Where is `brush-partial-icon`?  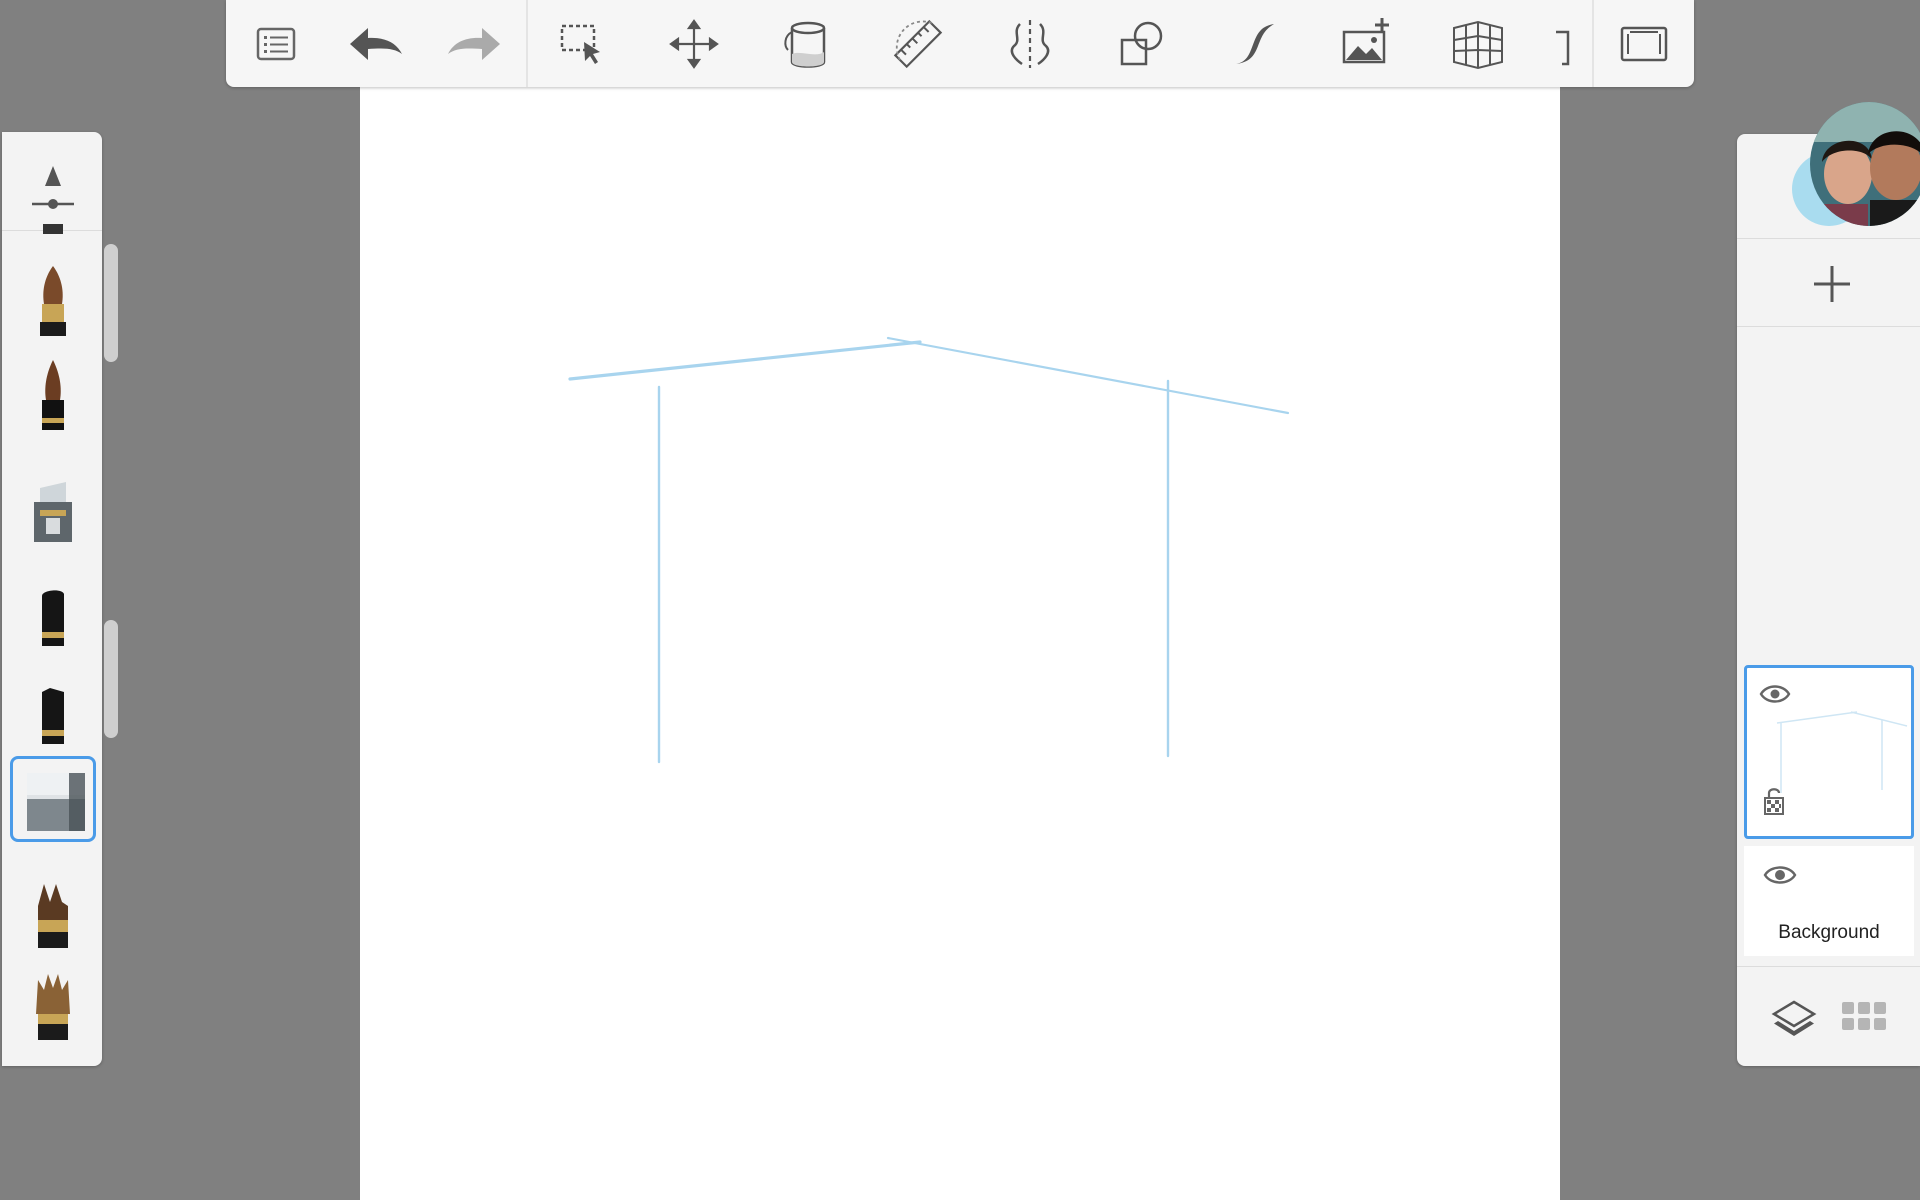 brush-partial-icon is located at coordinates (53, 229).